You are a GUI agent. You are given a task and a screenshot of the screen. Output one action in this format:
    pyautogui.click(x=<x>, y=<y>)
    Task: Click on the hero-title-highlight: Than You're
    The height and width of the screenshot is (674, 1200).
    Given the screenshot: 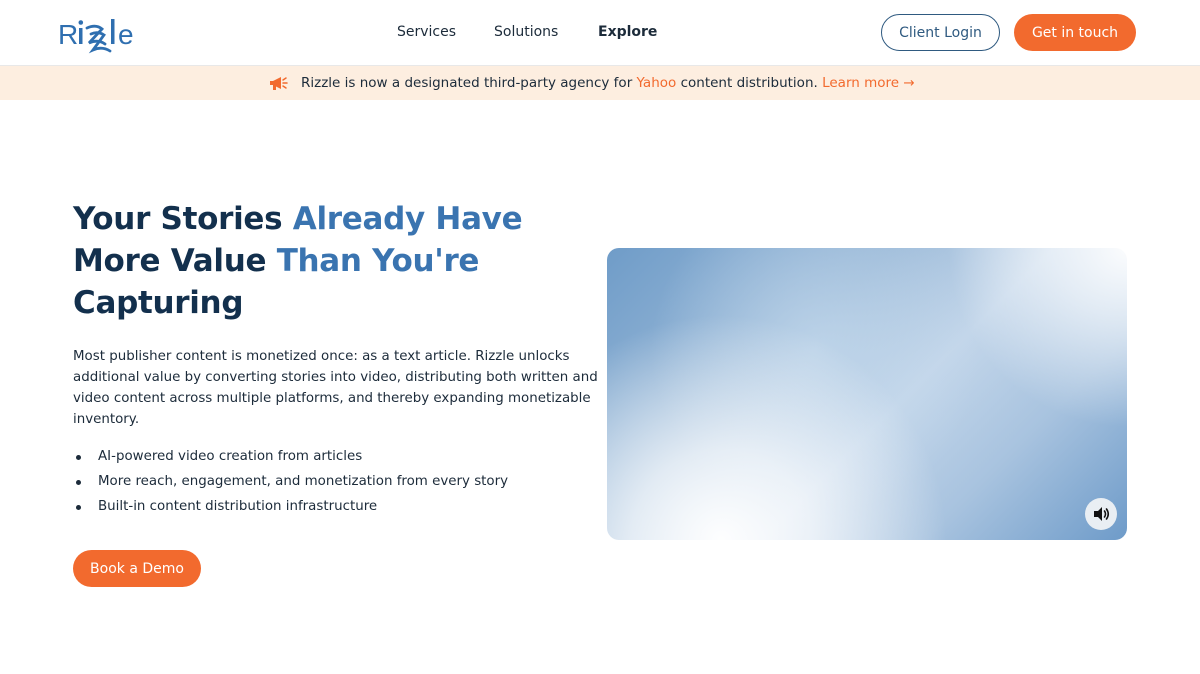 What is the action you would take?
    pyautogui.click(x=378, y=261)
    